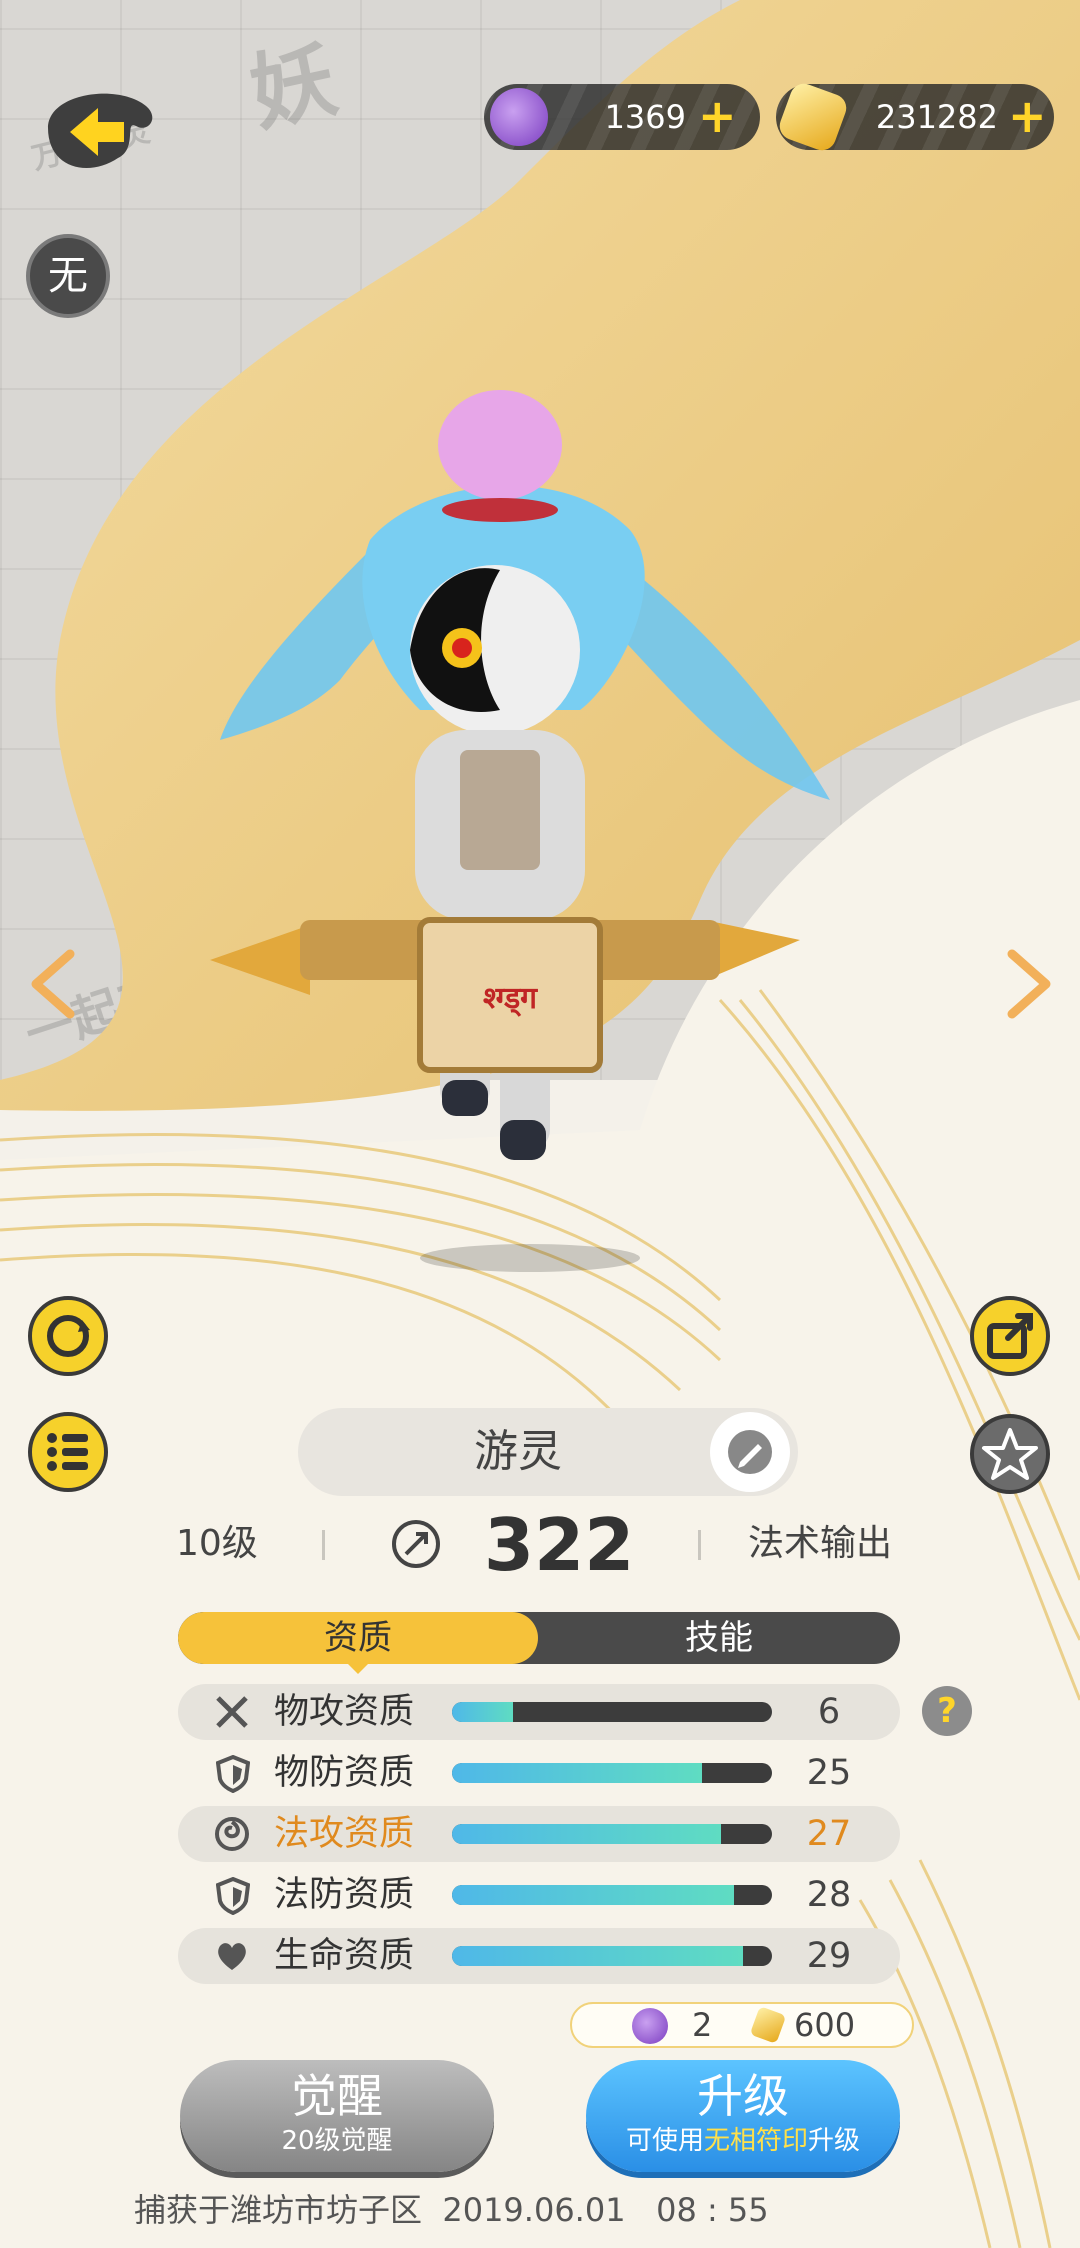 The height and width of the screenshot is (2248, 1080). I want to click on share-button, so click(1010, 1336).